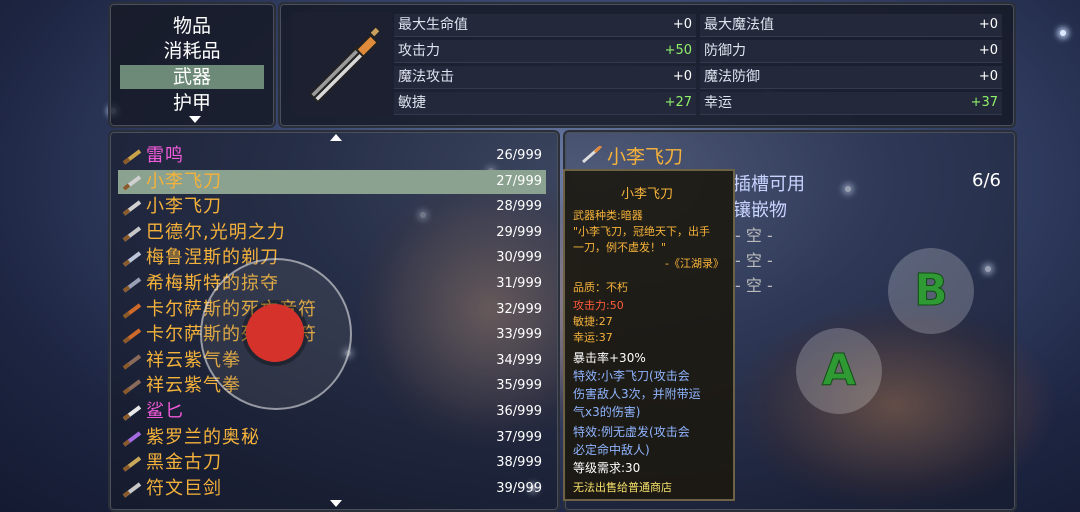  Describe the element at coordinates (519, 283) in the screenshot. I see `inventory-item-count: 31/999` at that location.